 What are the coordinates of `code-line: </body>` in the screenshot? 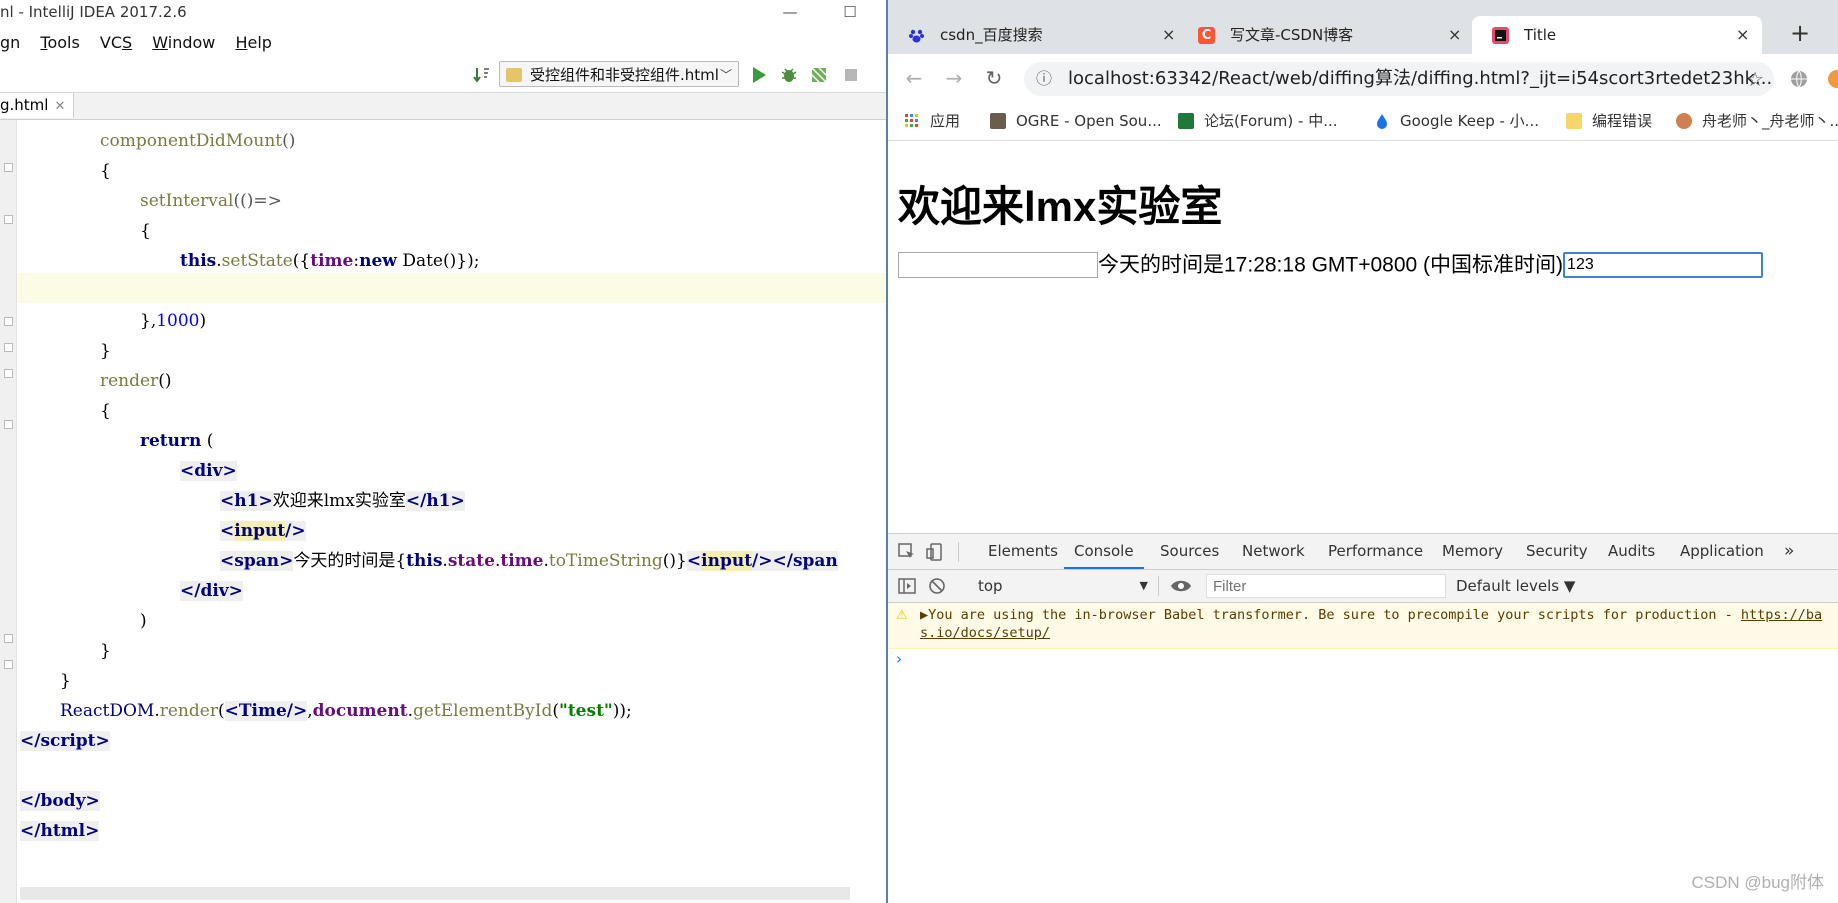 It's located at (60, 801).